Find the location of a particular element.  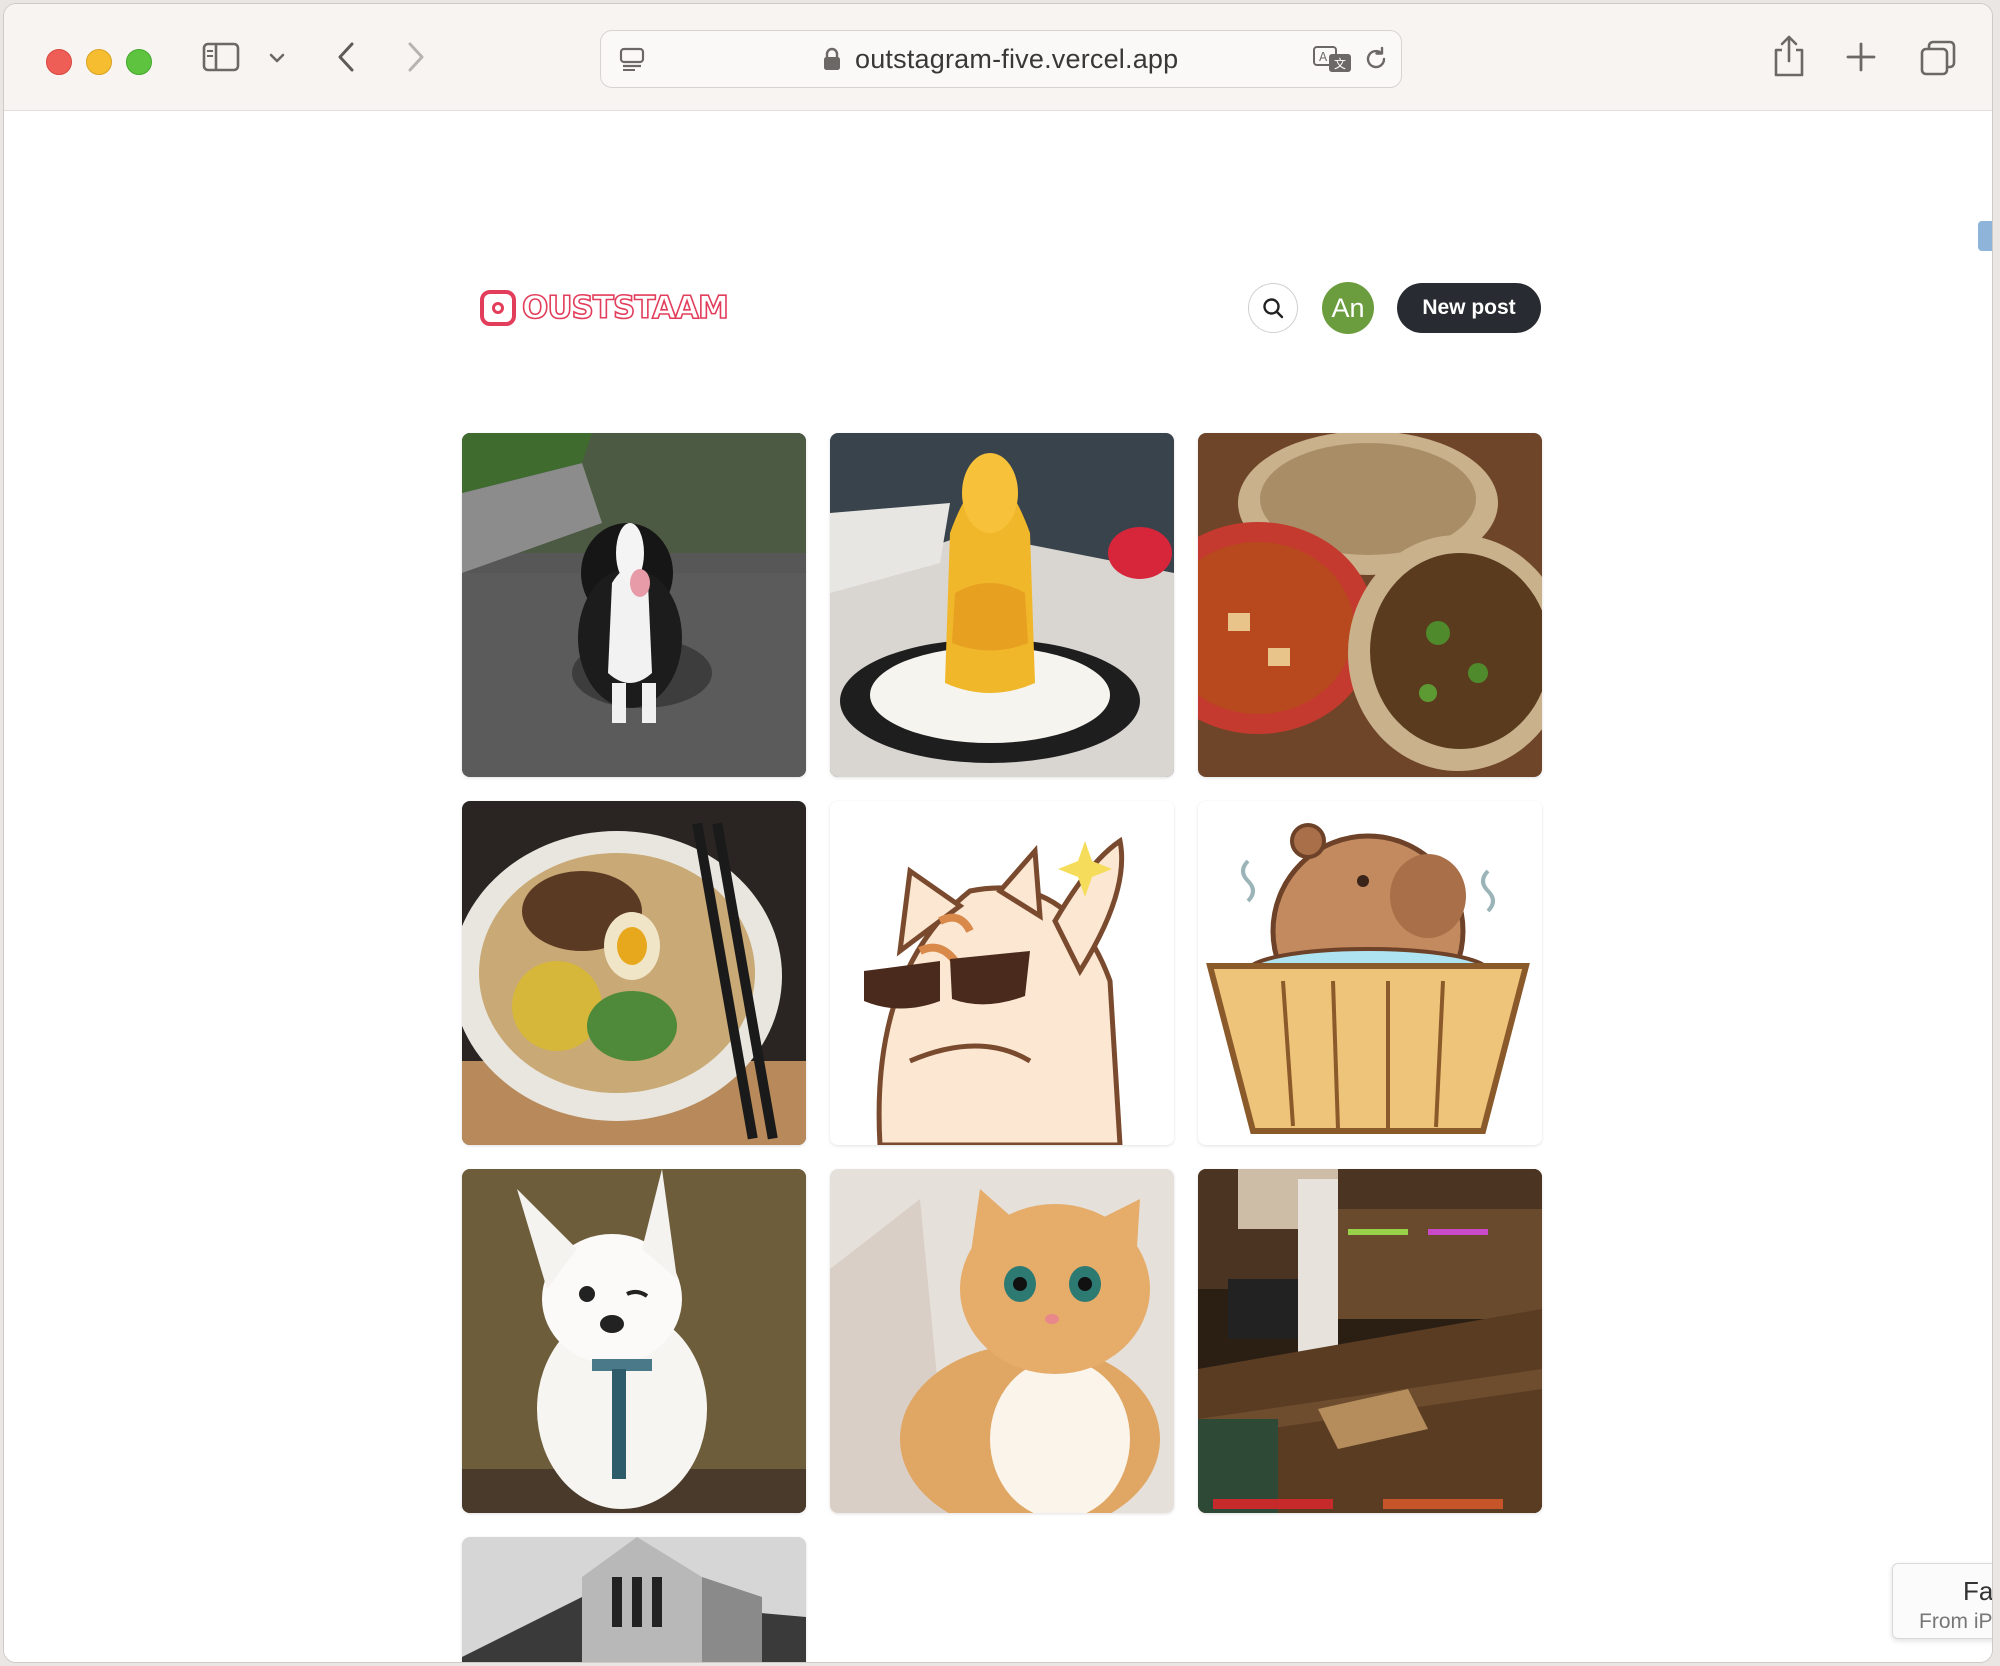

page-menu-icon is located at coordinates (632, 59).